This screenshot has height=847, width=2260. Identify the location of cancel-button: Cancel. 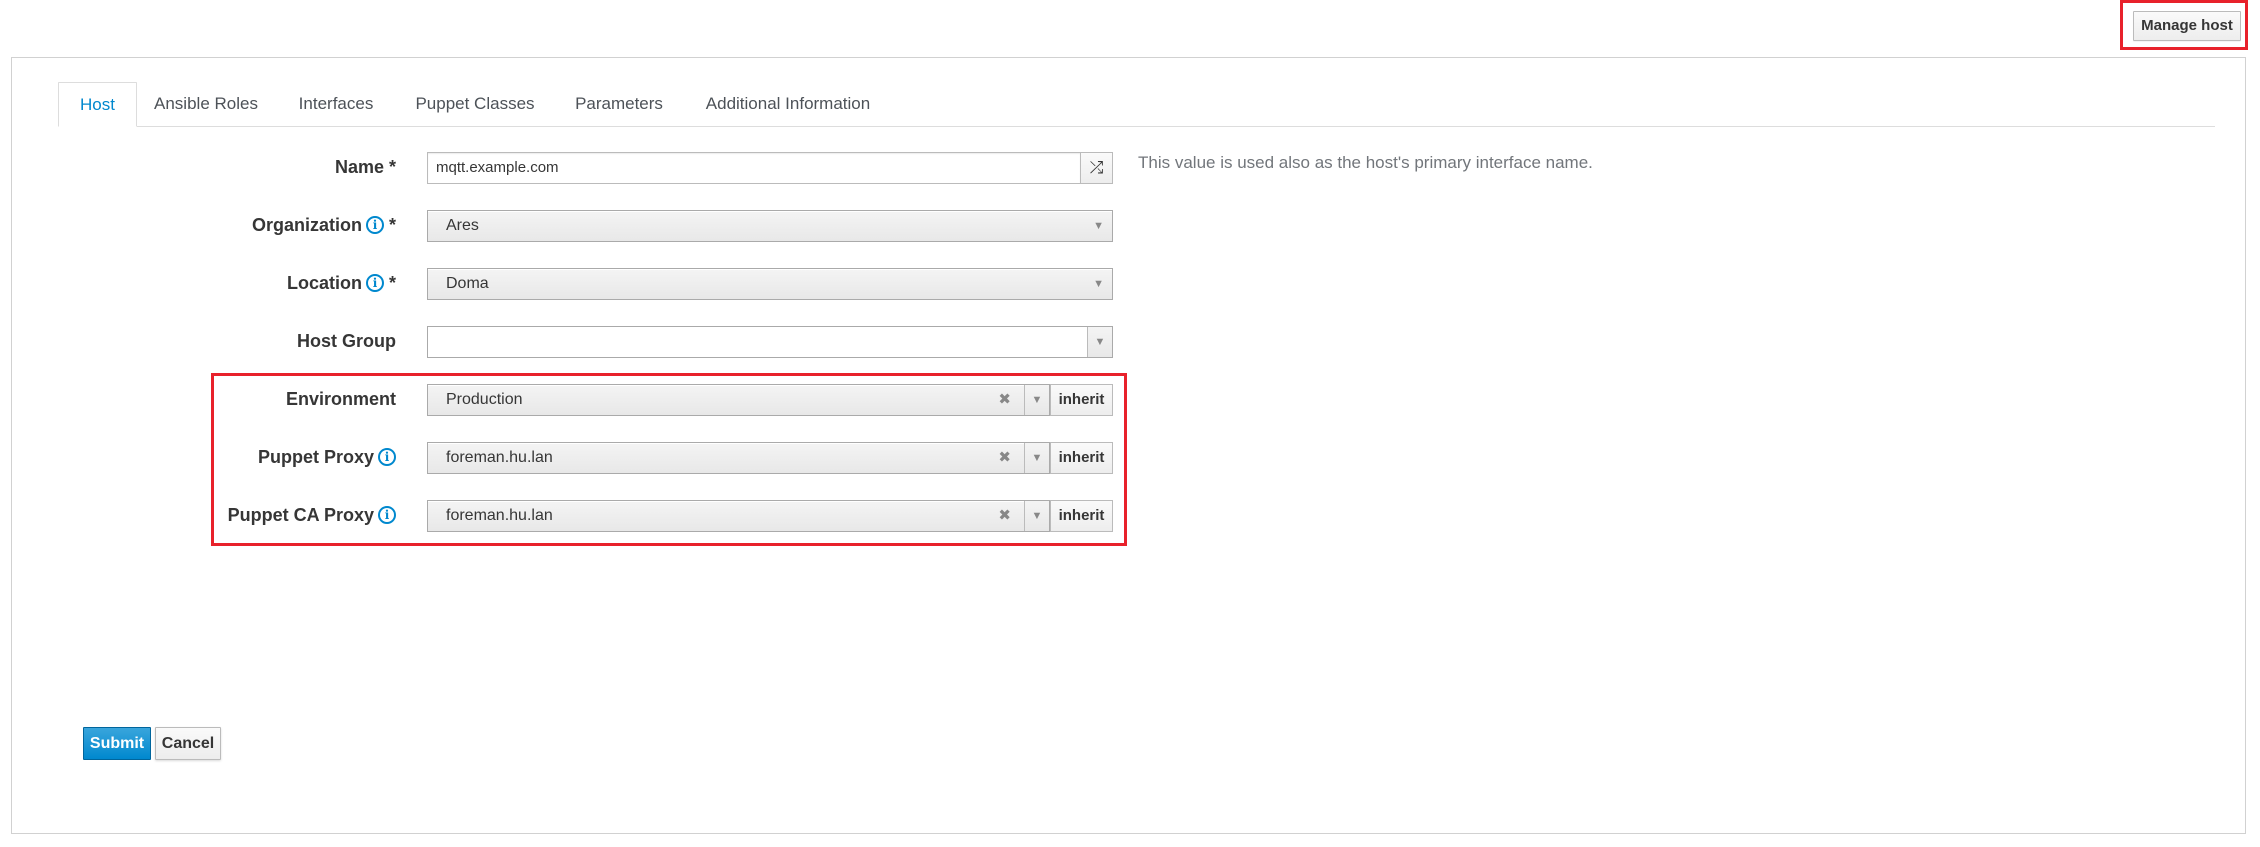
(188, 743).